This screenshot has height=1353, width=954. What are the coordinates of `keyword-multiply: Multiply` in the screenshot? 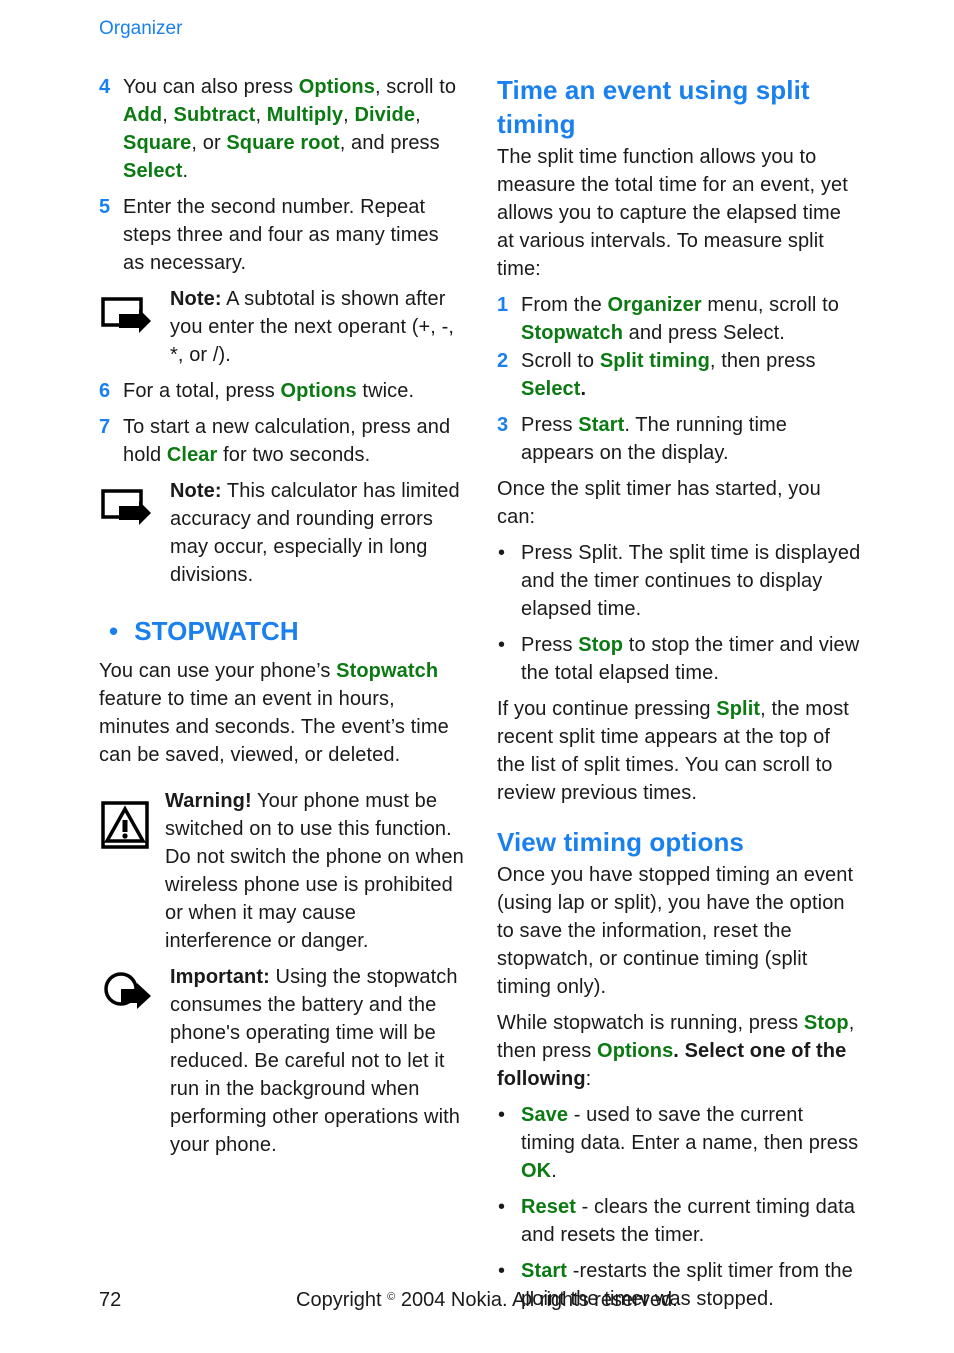 It's located at (305, 115).